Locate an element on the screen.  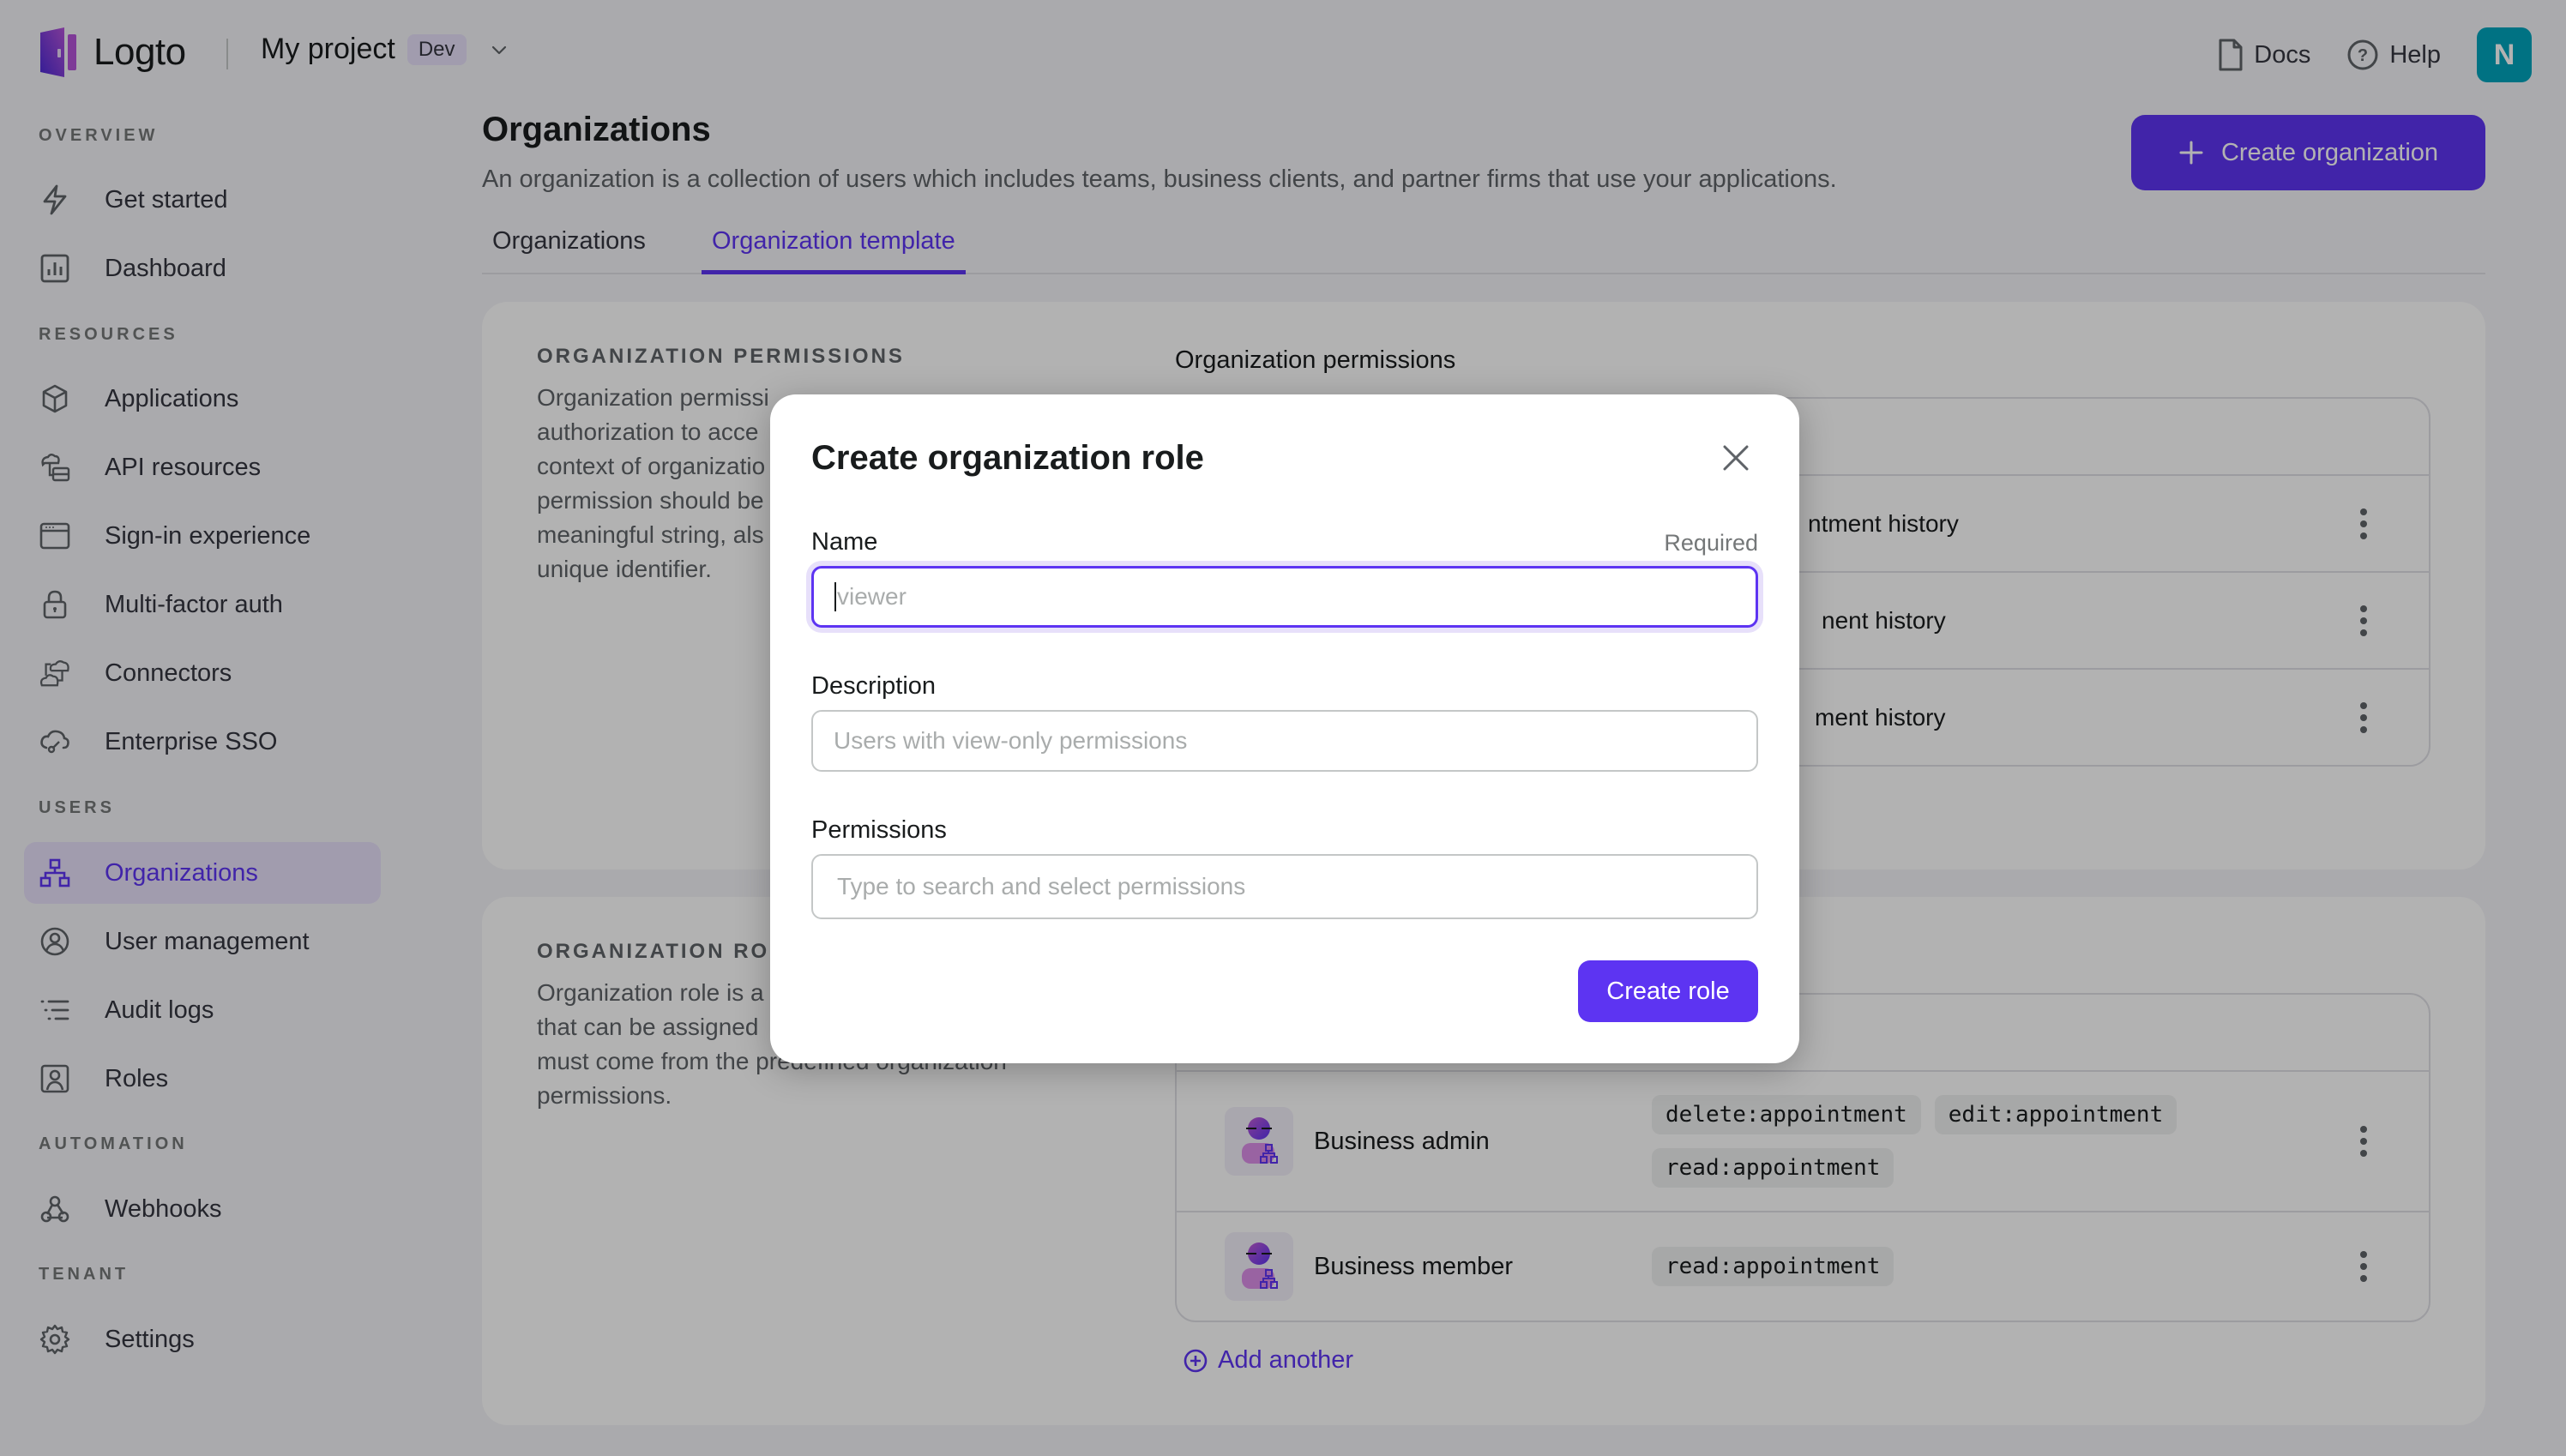
name-placeholder: viewer is located at coordinates (872, 596).